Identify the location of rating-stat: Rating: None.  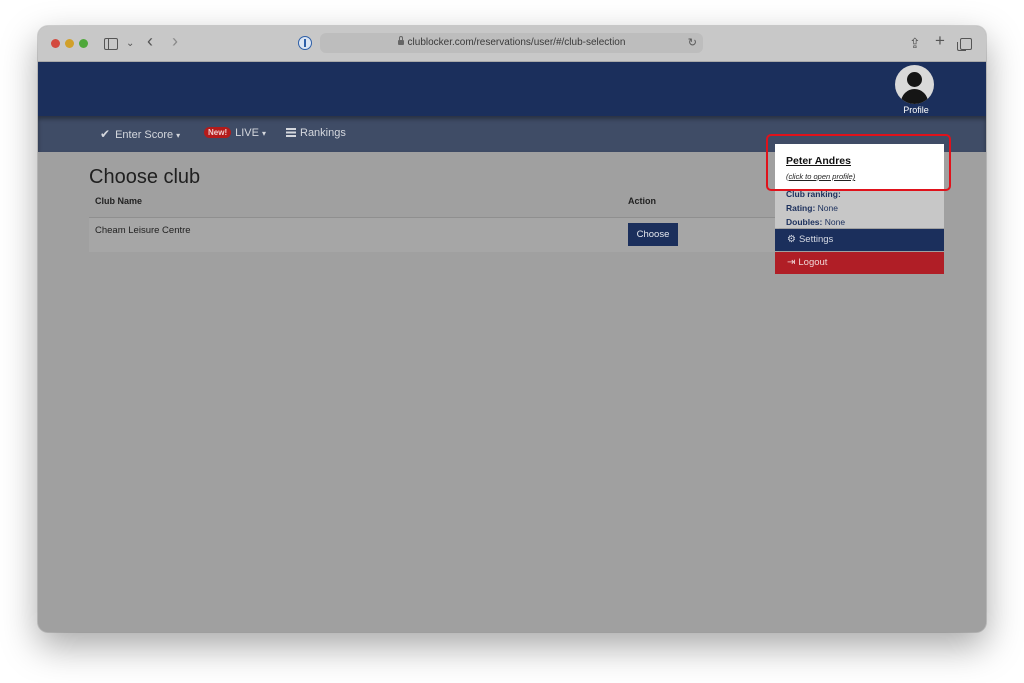
(812, 208).